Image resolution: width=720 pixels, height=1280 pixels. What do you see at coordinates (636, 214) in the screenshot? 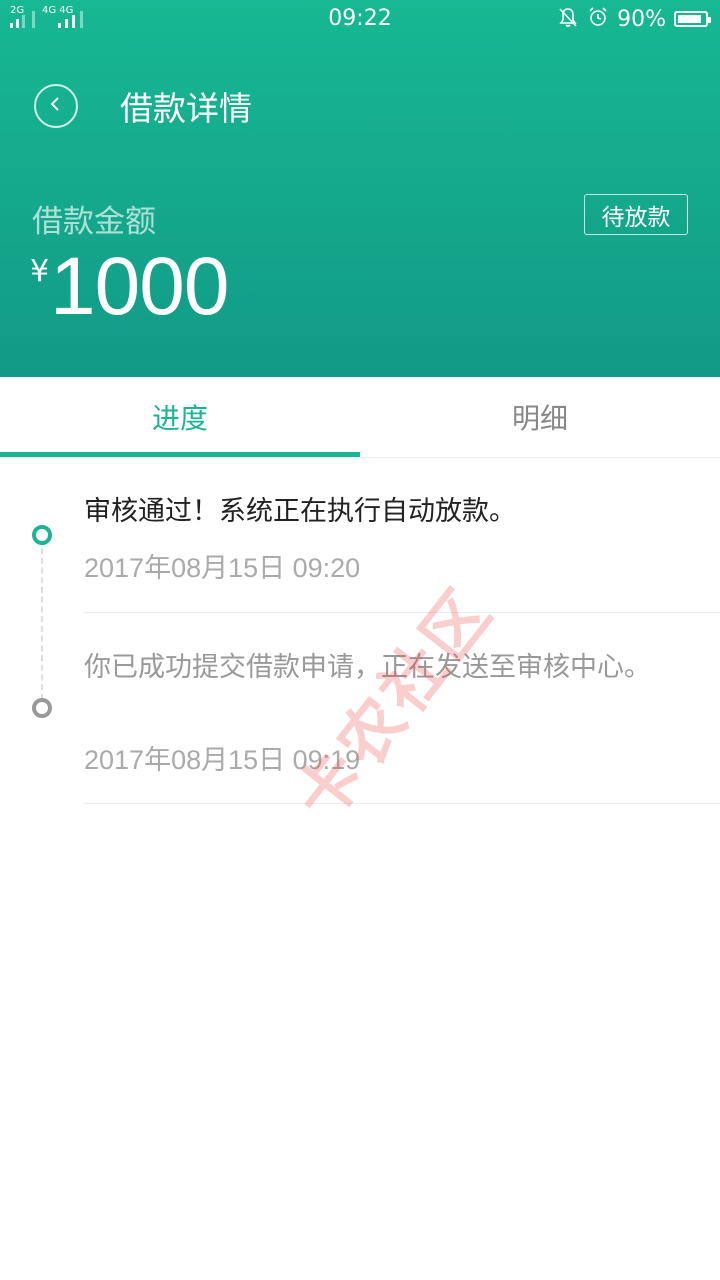
I see `status-badge: 待放款` at bounding box center [636, 214].